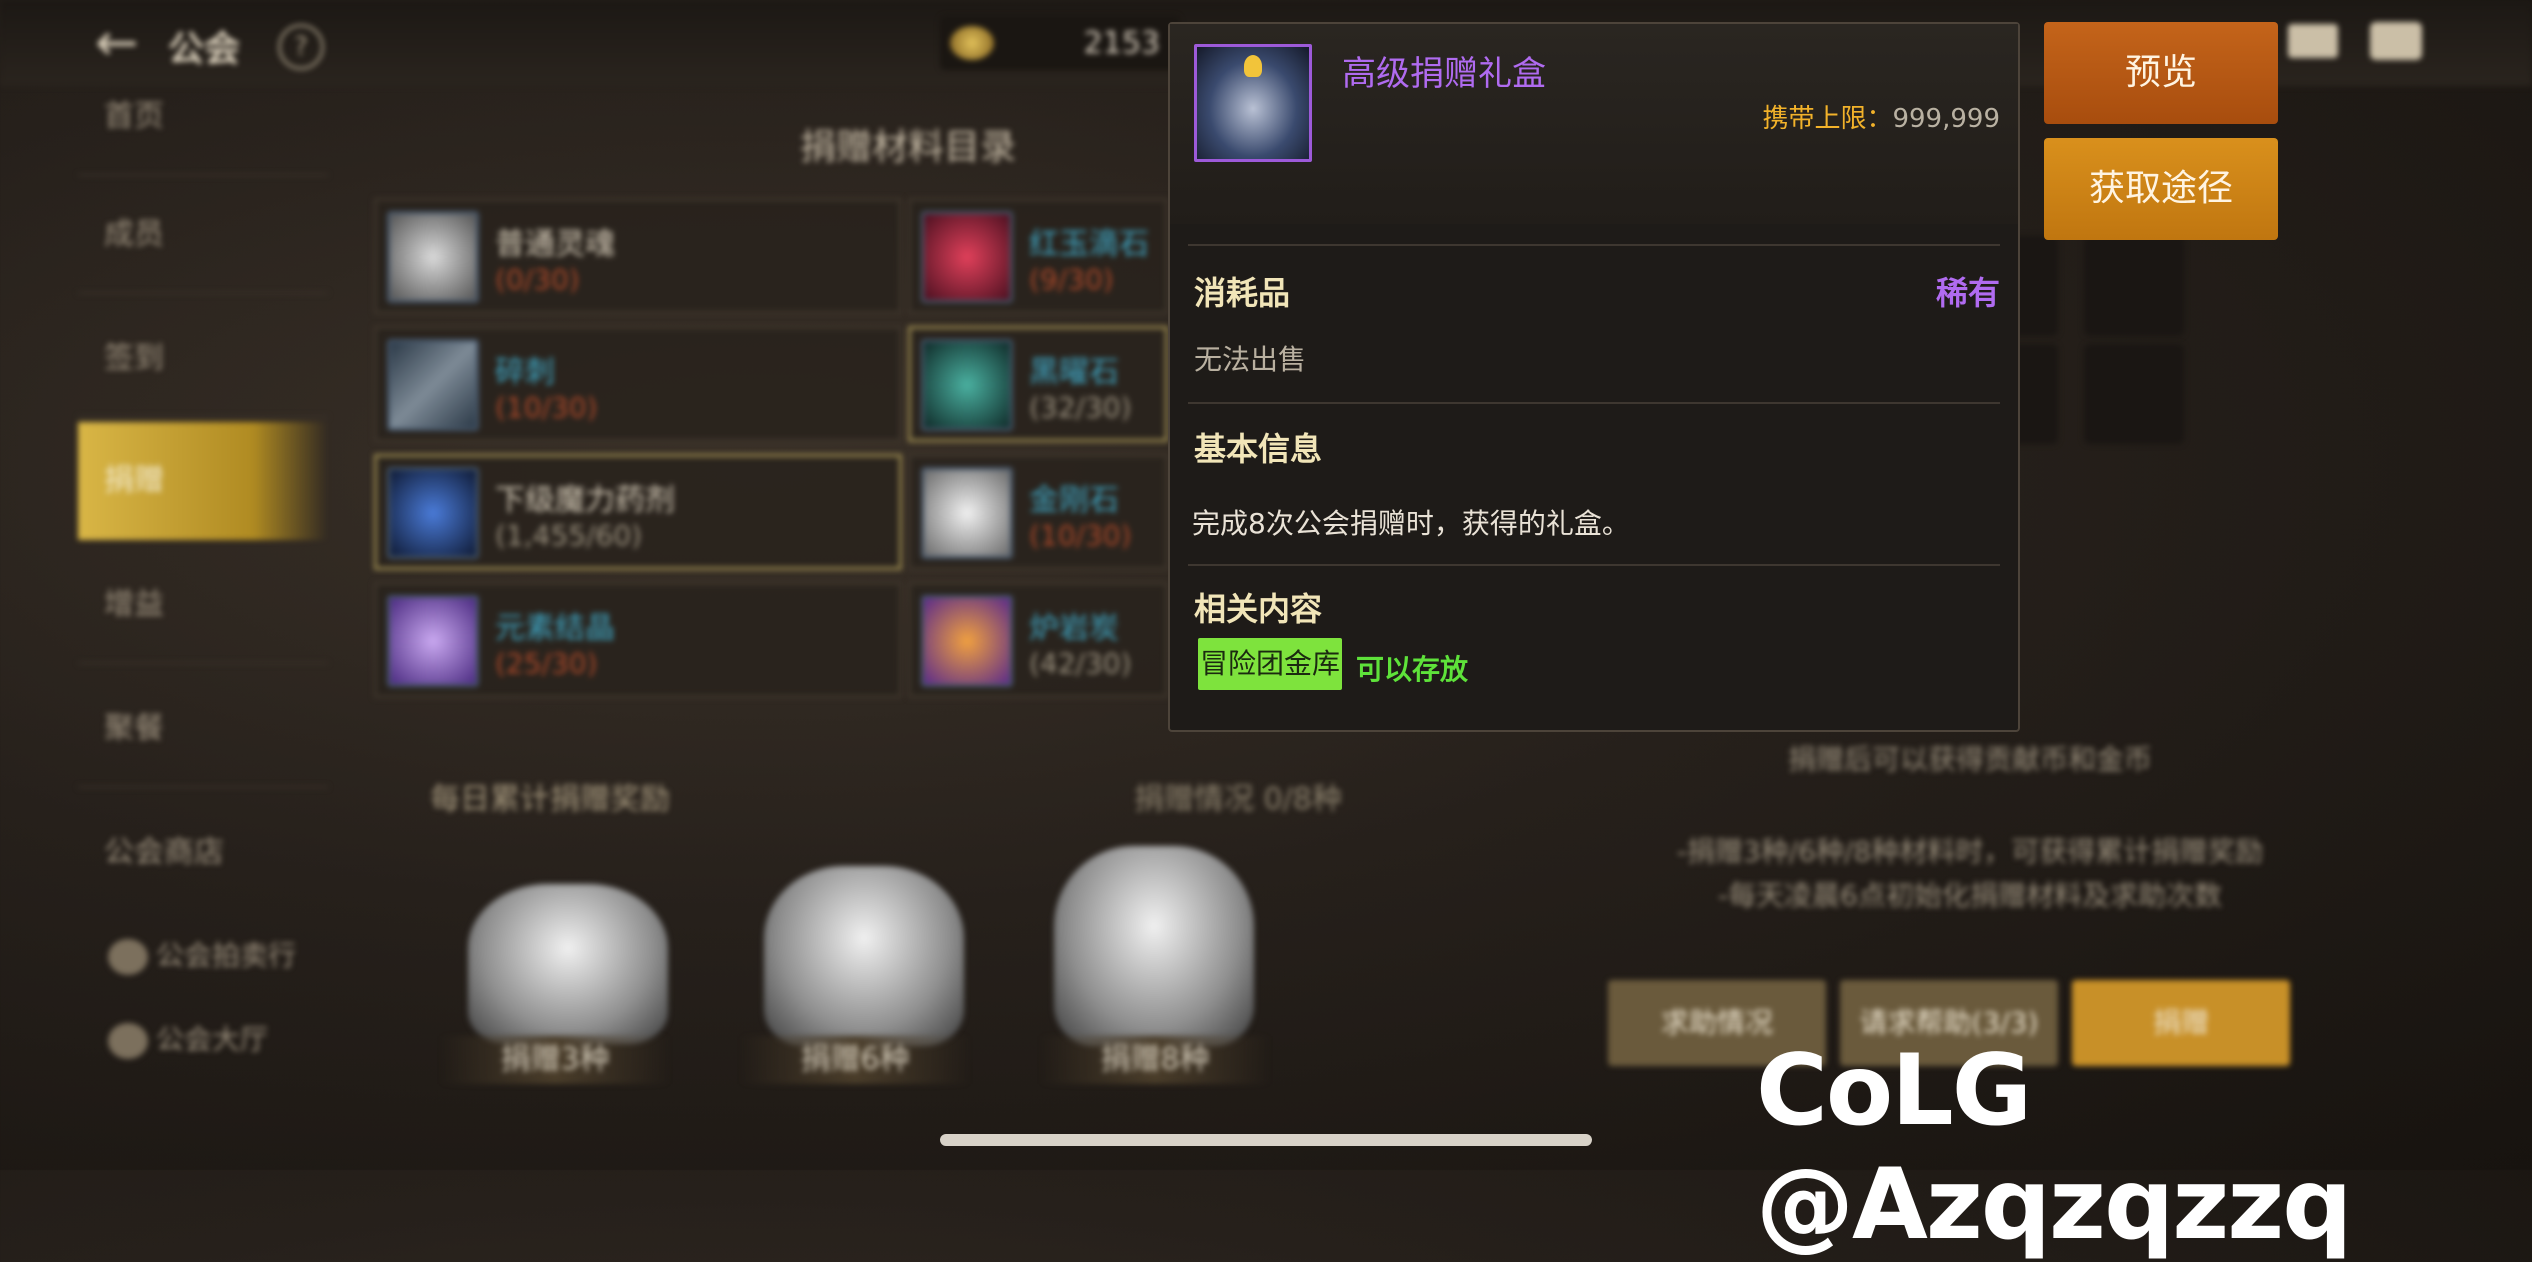 This screenshot has width=2532, height=1262. Describe the element at coordinates (537, 279) in the screenshot. I see `material-count: (0/30)` at that location.